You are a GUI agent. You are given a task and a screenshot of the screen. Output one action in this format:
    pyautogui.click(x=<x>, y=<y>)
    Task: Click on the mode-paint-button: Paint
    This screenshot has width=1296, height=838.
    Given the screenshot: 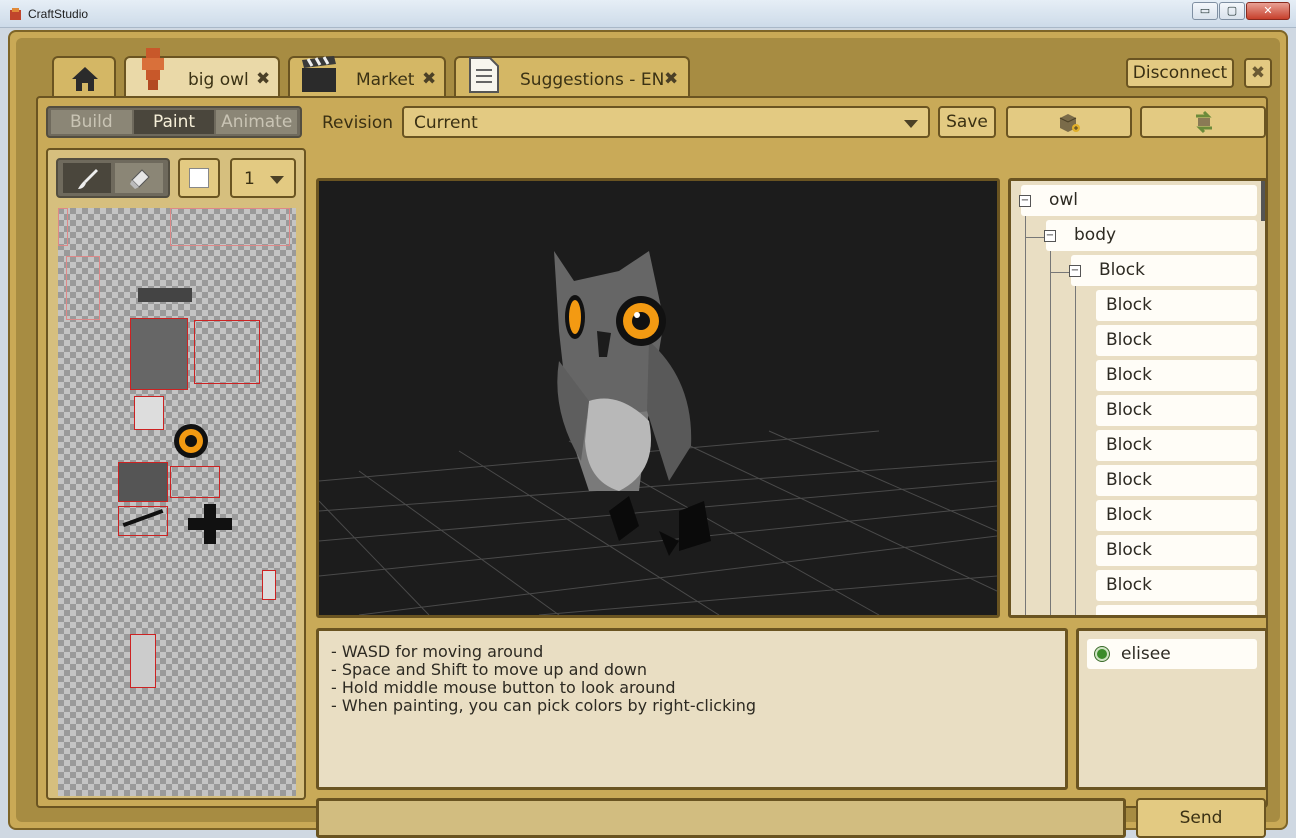 What is the action you would take?
    pyautogui.click(x=174, y=122)
    